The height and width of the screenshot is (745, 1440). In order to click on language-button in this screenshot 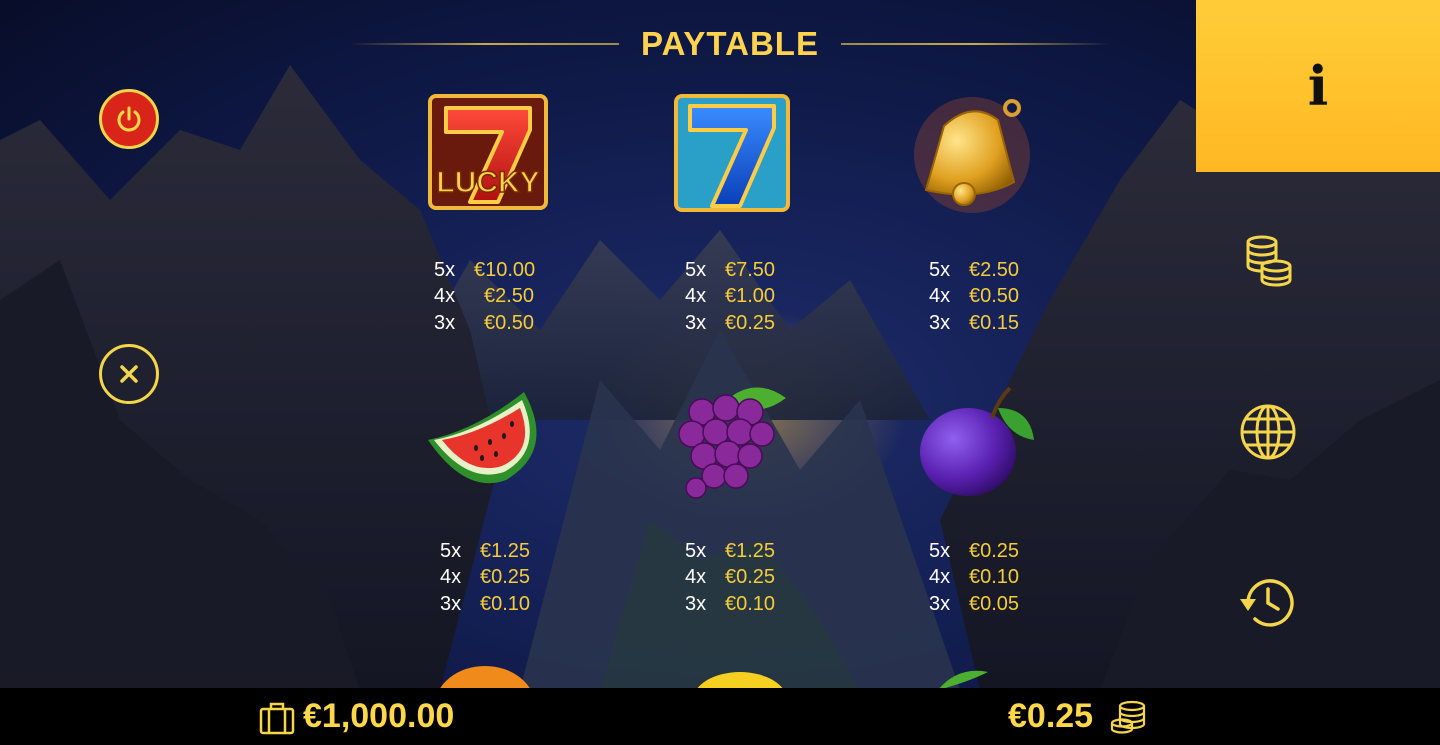, I will do `click(1268, 432)`.